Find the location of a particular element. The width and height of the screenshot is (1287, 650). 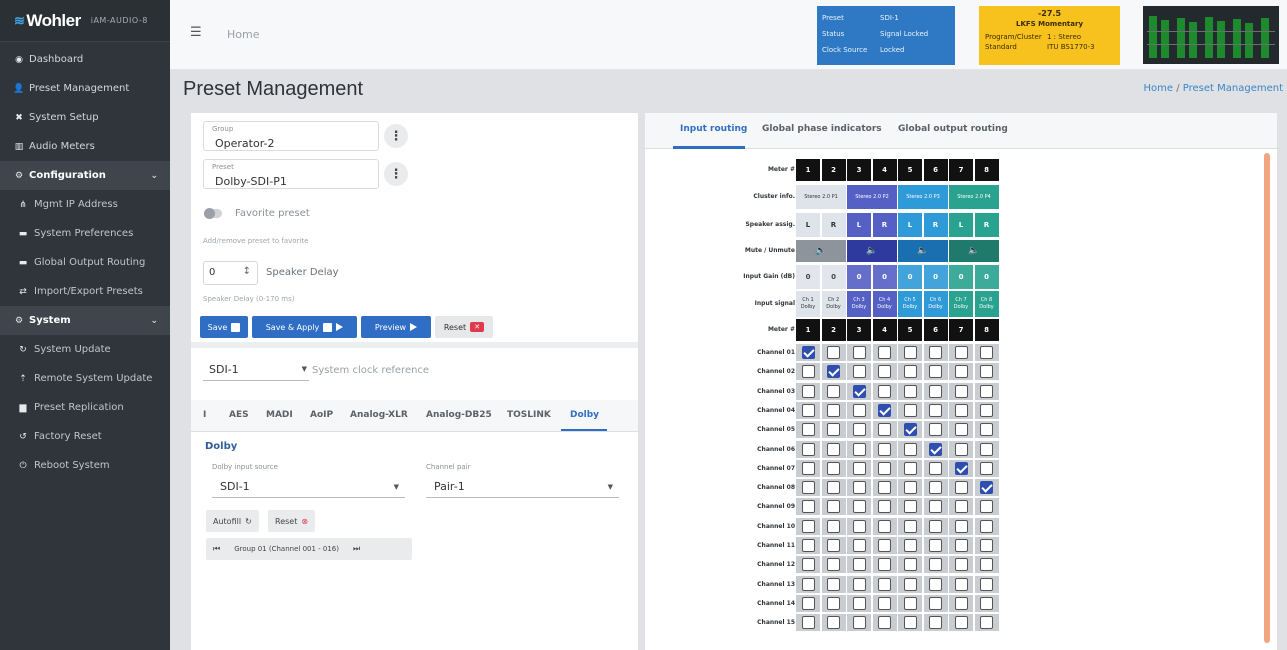

sidebar-item-configuration: ⚙ Configuration ⌄ is located at coordinates (85, 175).